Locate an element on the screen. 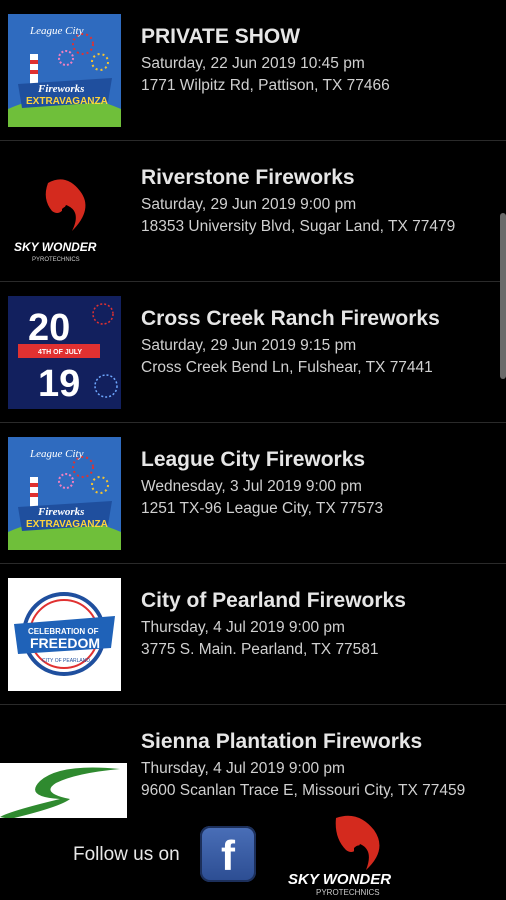 This screenshot has width=506, height=900. sienna-thumbnail is located at coordinates (63, 768).